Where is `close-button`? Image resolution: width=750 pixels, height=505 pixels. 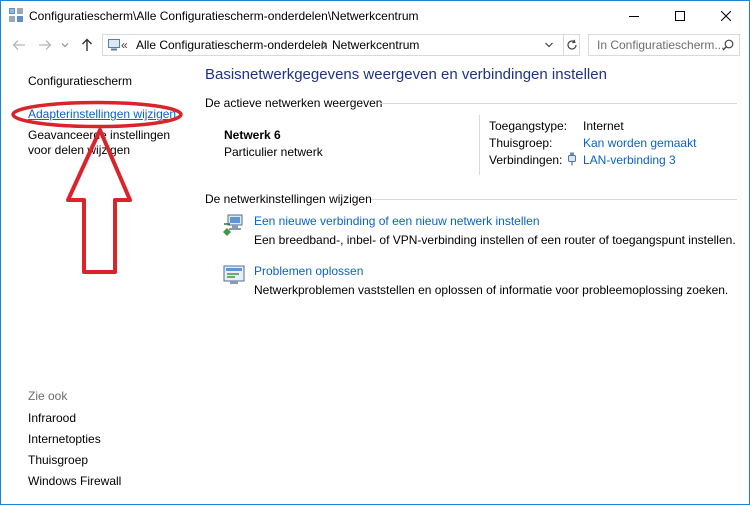
close-button is located at coordinates (726, 16).